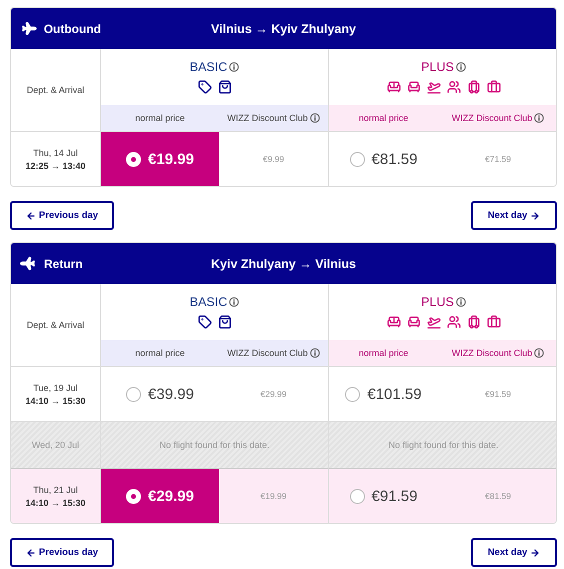 This screenshot has height=569, width=564. I want to click on club-price: €81.59, so click(498, 496).